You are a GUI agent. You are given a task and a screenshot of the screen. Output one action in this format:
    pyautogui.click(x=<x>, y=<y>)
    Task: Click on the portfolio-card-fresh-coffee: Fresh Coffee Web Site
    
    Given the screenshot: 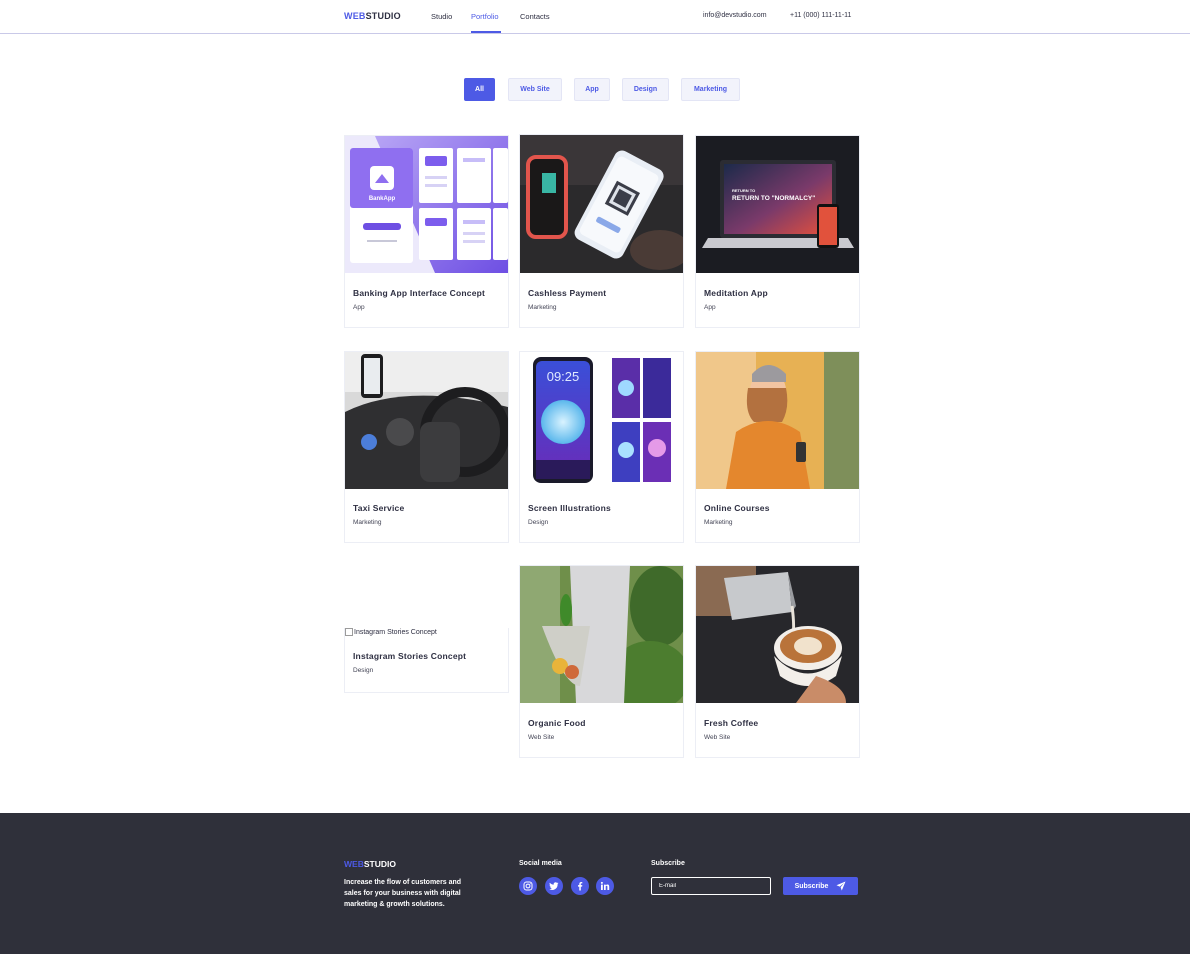 What is the action you would take?
    pyautogui.click(x=777, y=661)
    